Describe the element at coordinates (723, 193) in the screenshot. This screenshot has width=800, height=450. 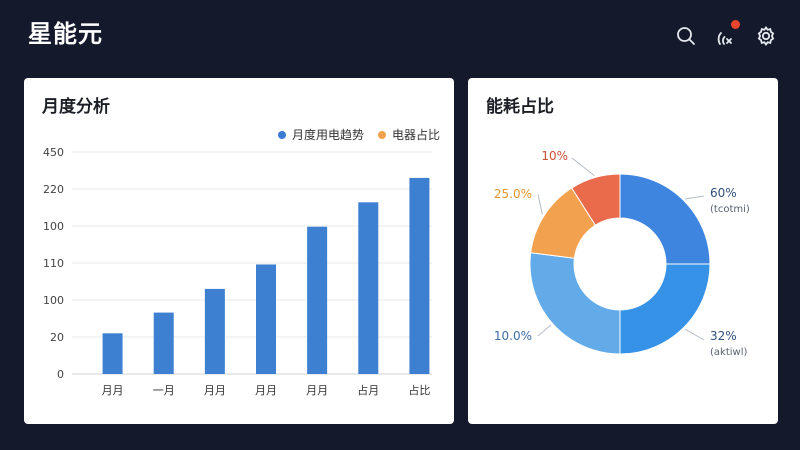
I see `slice-label: 60%` at that location.